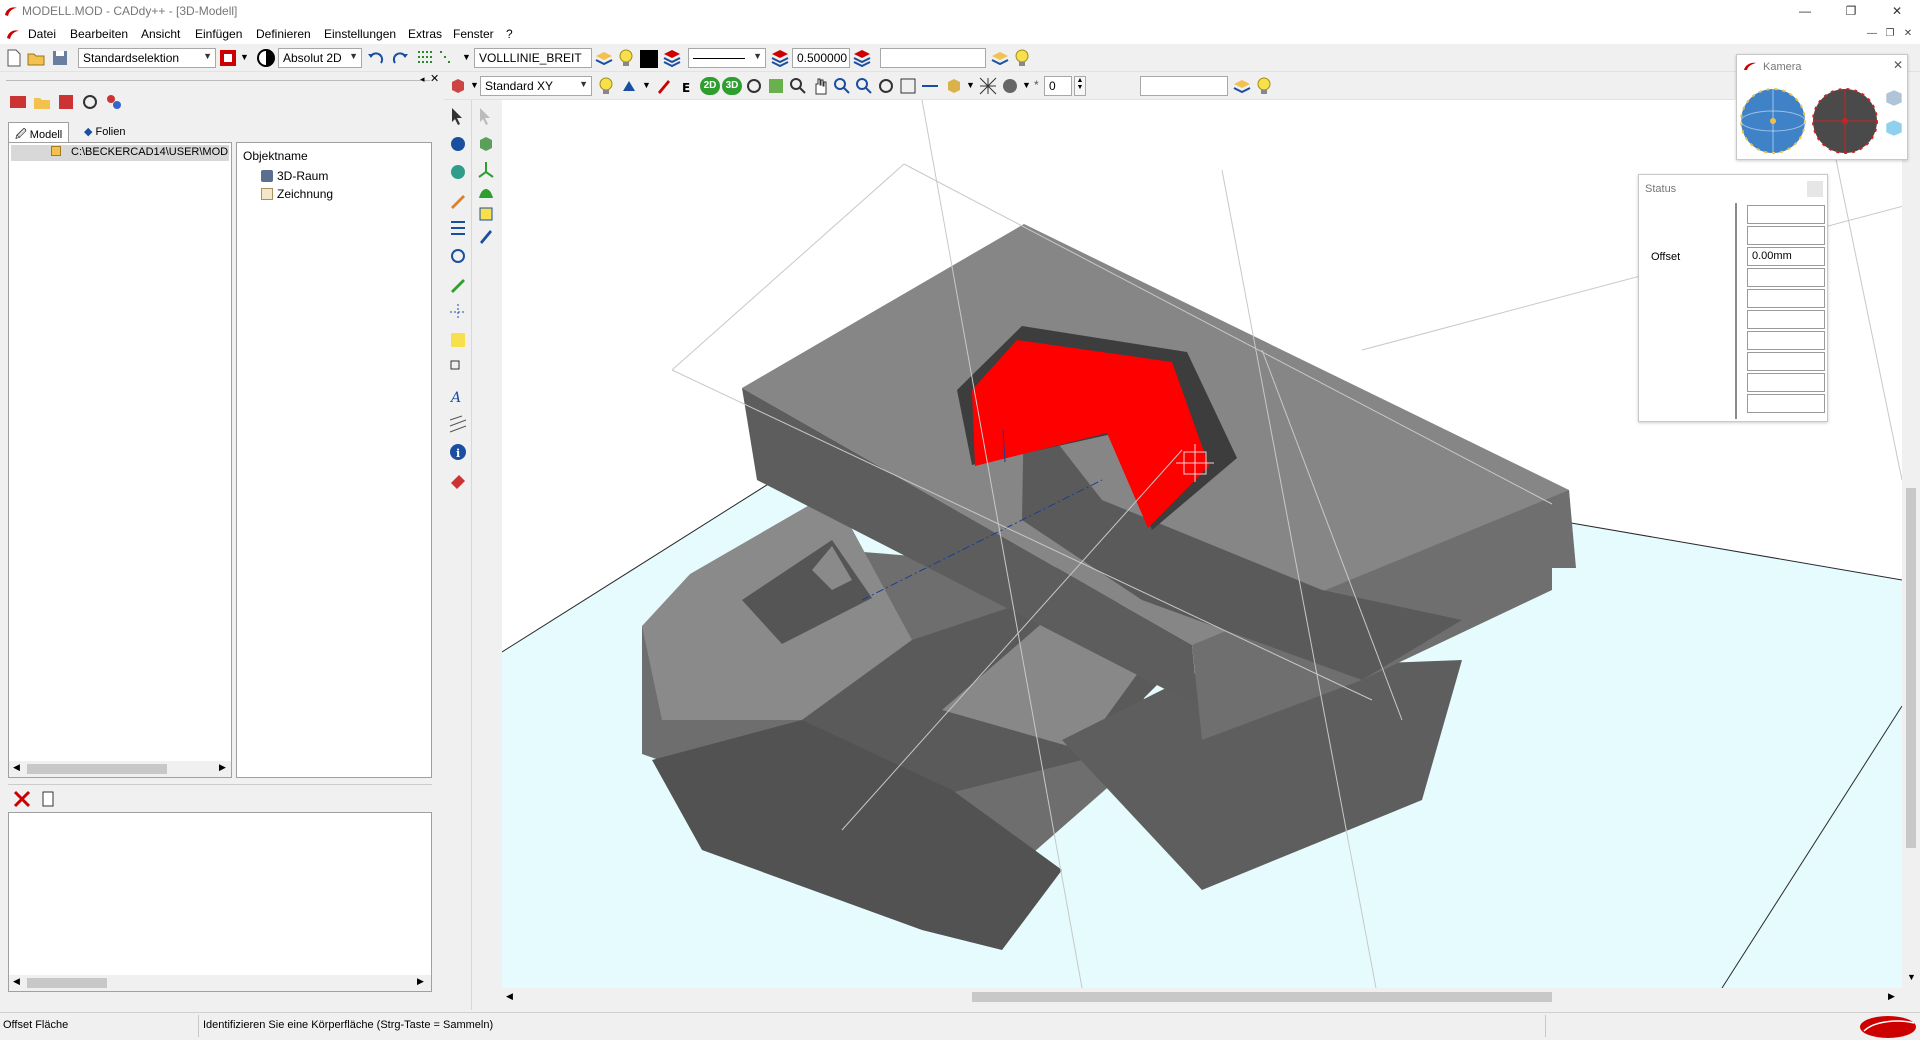 Image resolution: width=1920 pixels, height=1040 pixels. What do you see at coordinates (66, 102) in the screenshot?
I see `delete-object-icon` at bounding box center [66, 102].